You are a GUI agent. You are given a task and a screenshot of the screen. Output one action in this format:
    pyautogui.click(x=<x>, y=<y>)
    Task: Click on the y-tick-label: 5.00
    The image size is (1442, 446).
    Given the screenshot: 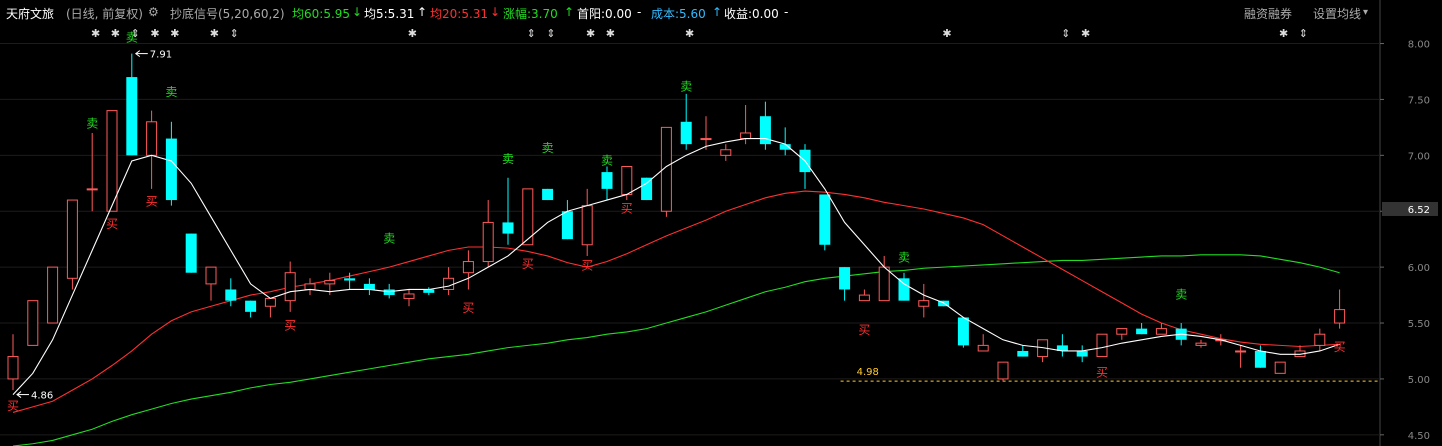 What is the action you would take?
    pyautogui.click(x=1419, y=380)
    